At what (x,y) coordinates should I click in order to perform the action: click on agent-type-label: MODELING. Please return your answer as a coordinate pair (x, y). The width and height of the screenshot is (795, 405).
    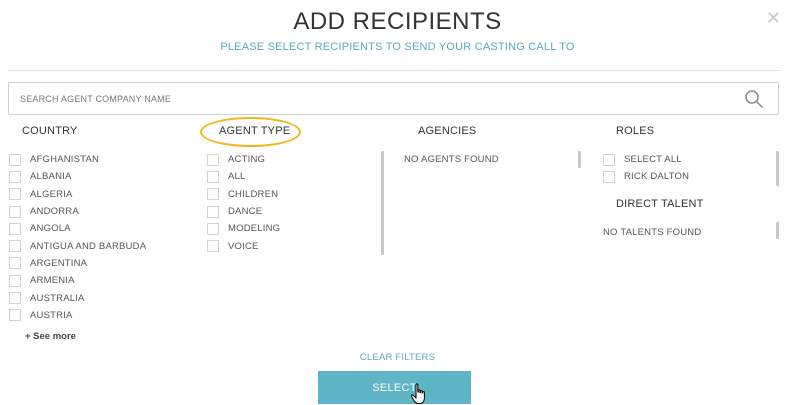
    Looking at the image, I should click on (254, 229).